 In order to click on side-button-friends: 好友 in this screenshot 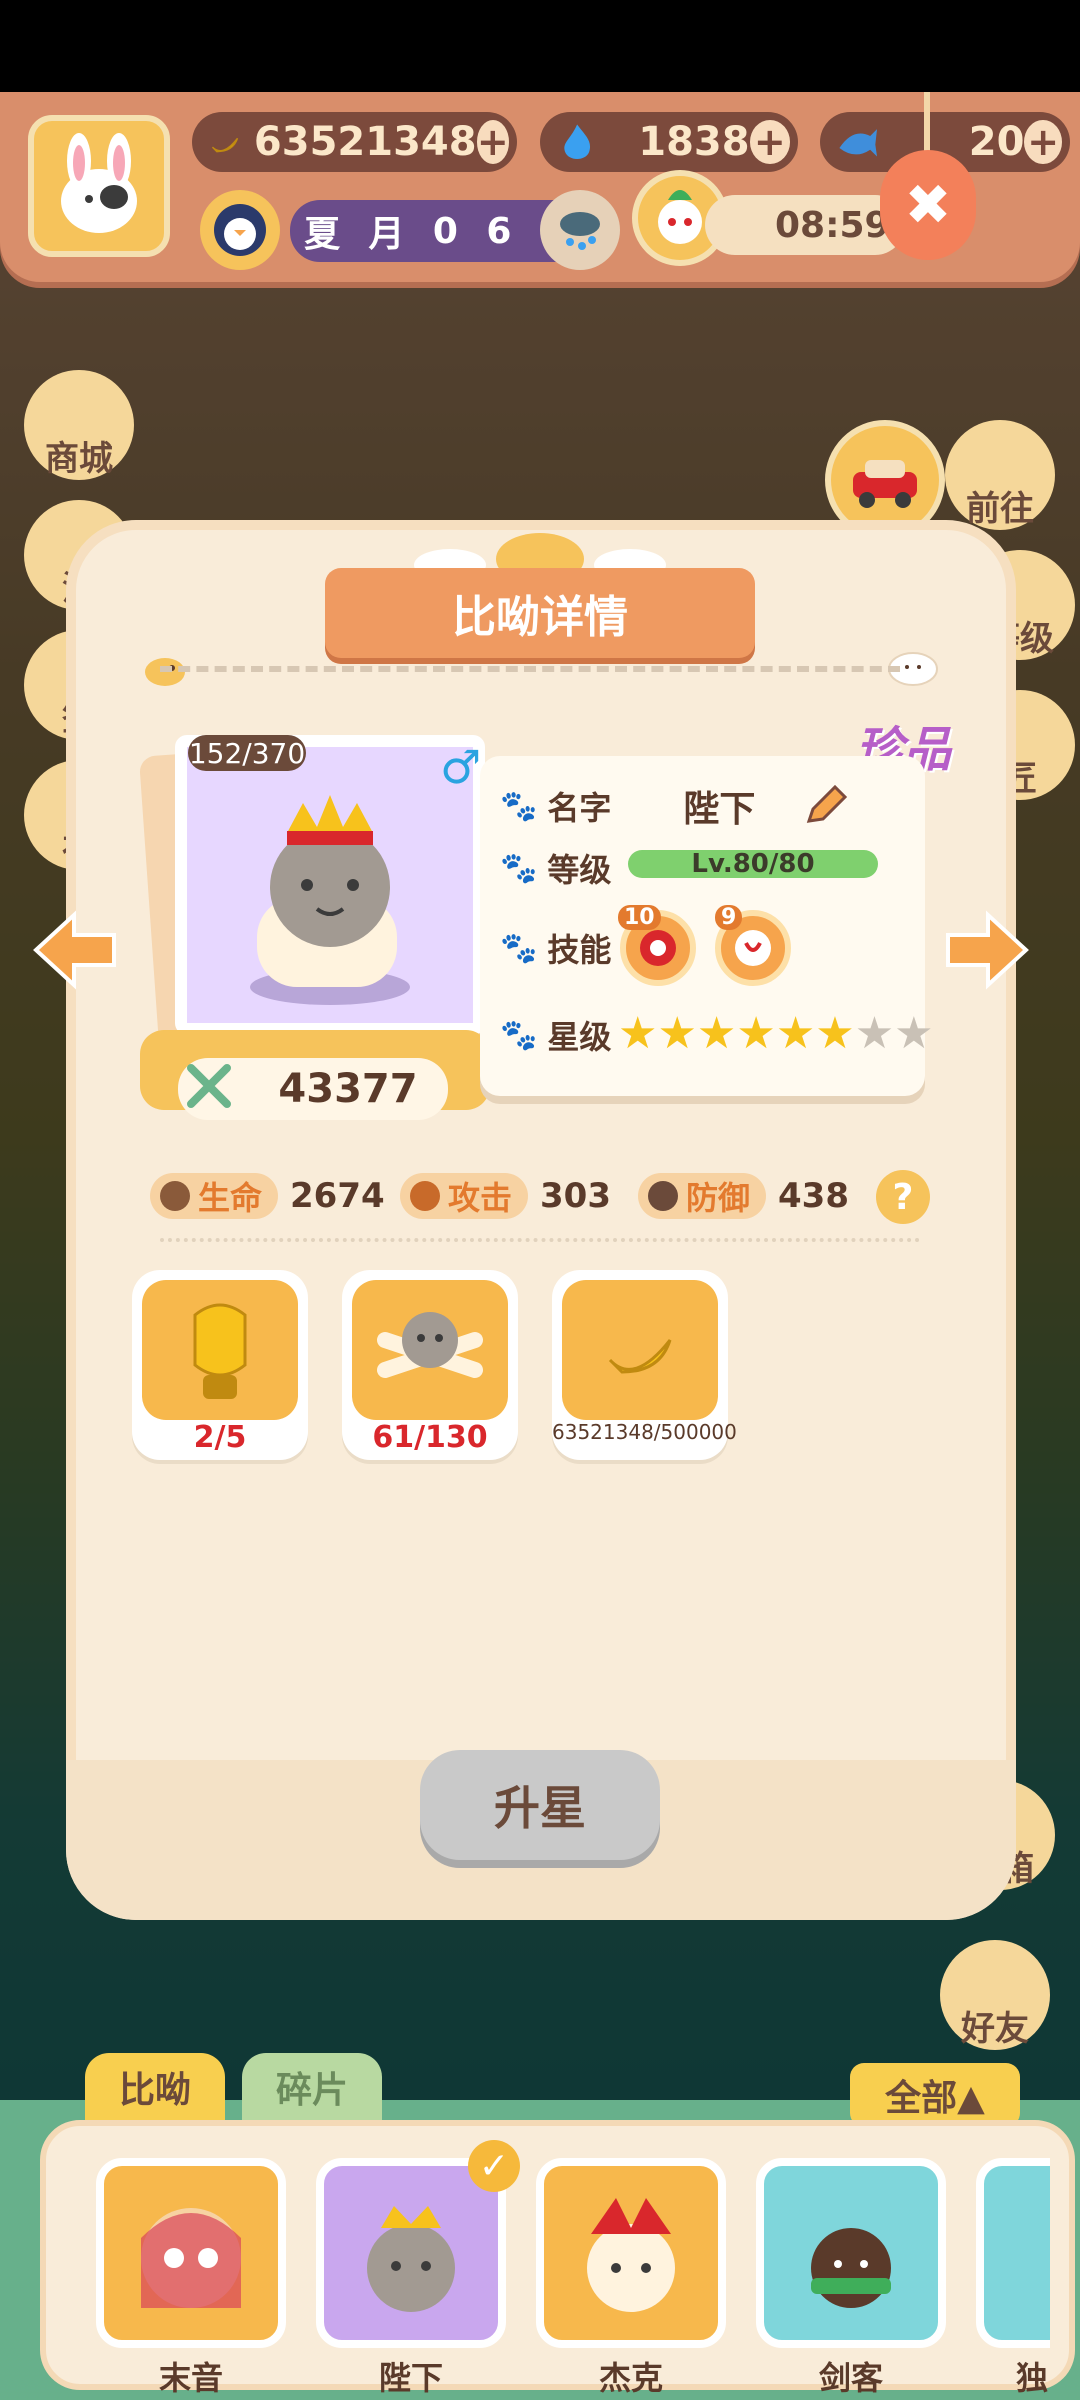, I will do `click(995, 1995)`.